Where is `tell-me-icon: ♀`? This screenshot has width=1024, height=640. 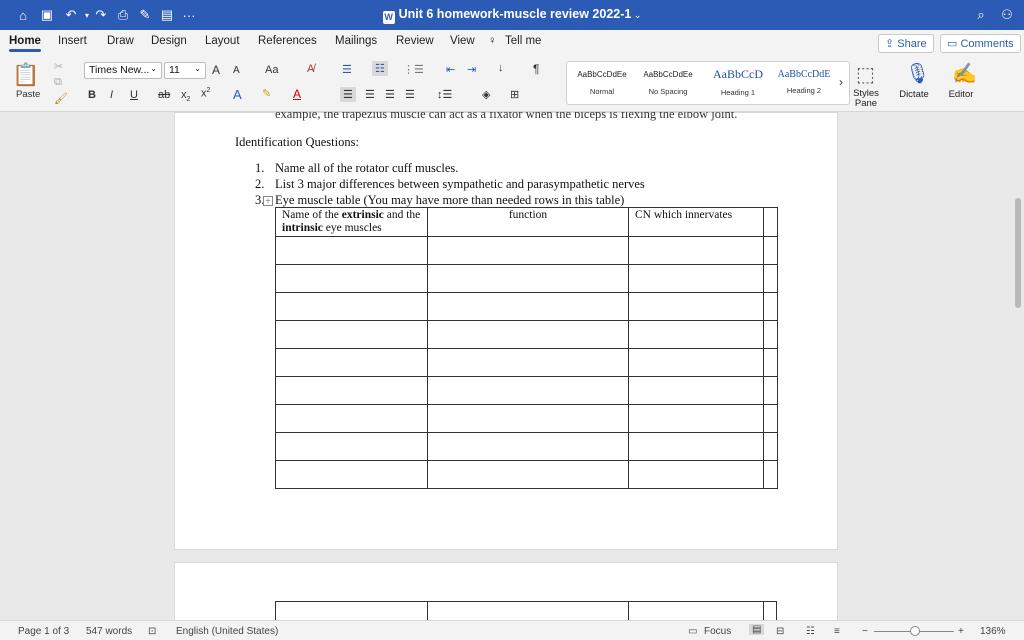 tell-me-icon: ♀ is located at coordinates (492, 41).